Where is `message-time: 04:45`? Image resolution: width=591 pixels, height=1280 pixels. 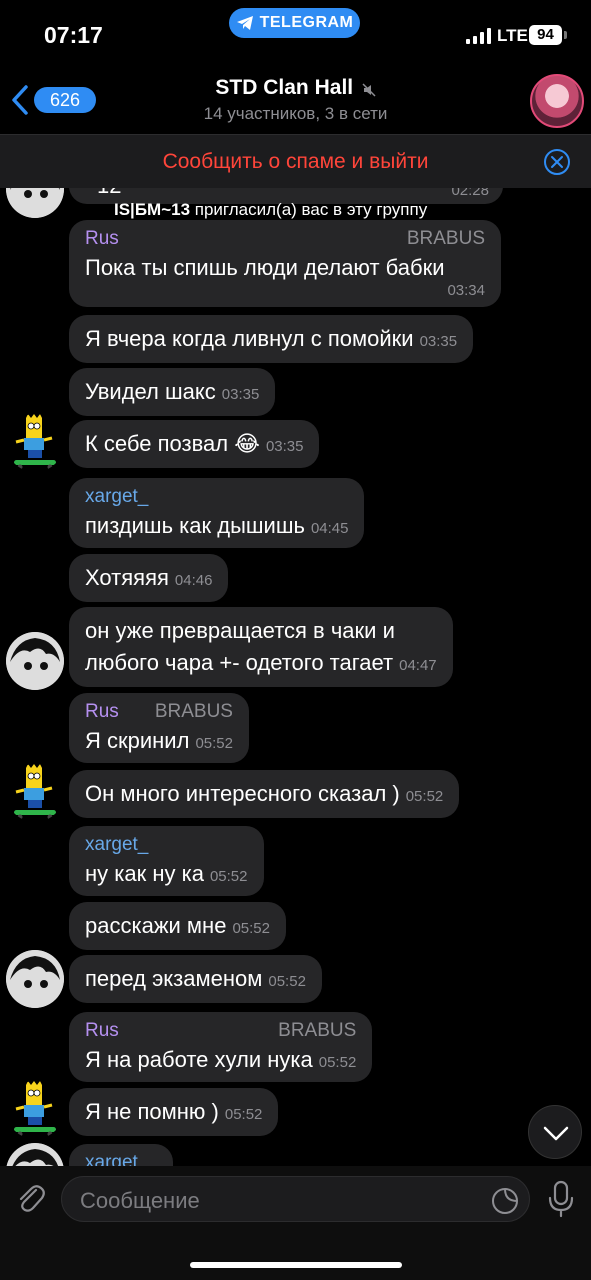 message-time: 04:45 is located at coordinates (329, 528).